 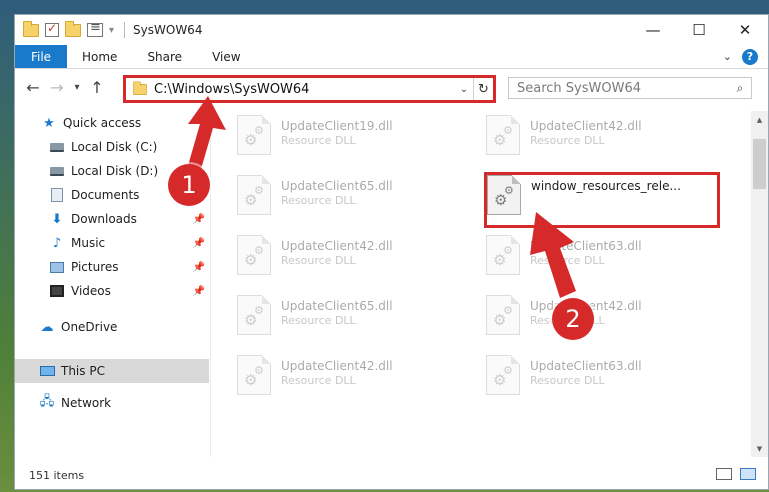 I want to click on sidebar-item-label: OneDrive, so click(x=89, y=327).